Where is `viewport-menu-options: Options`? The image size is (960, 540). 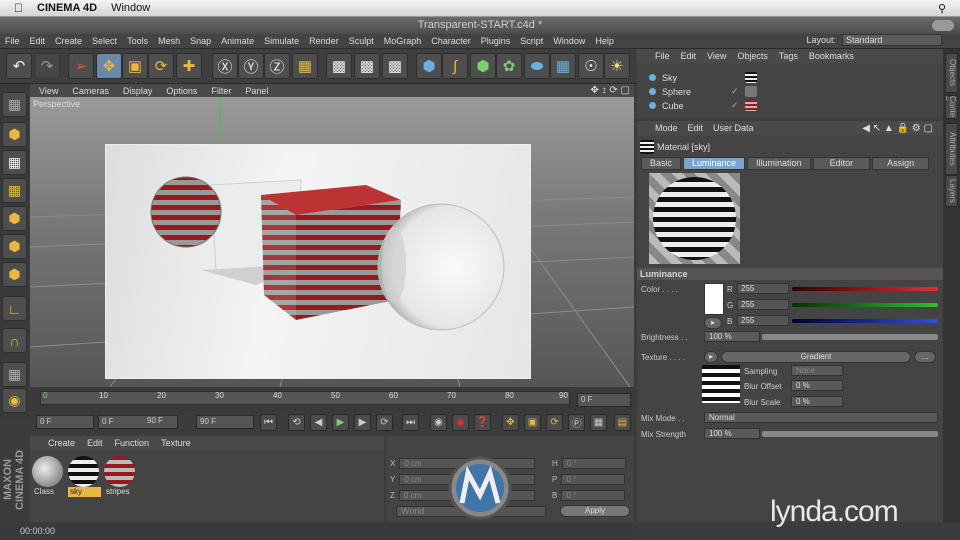 viewport-menu-options: Options is located at coordinates (181, 91).